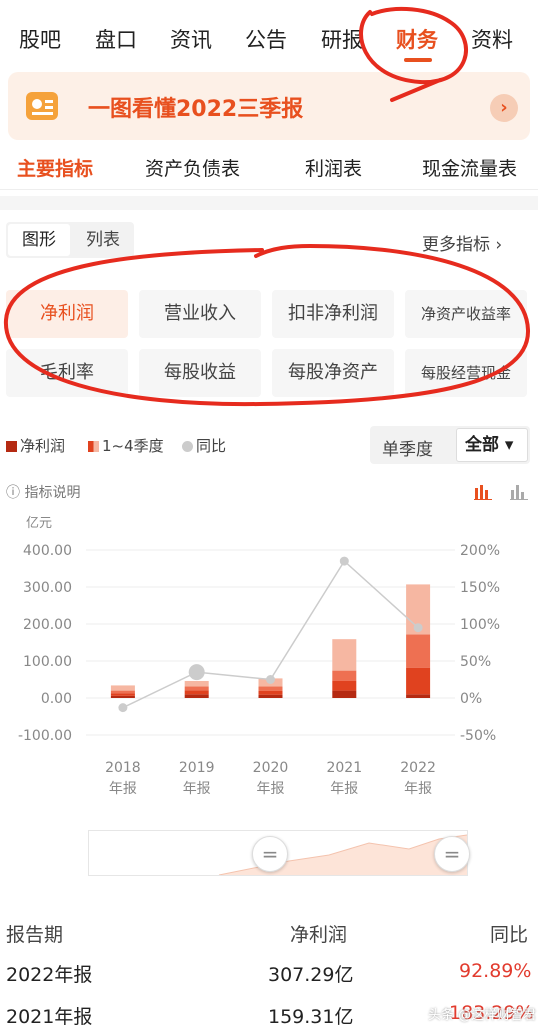 The width and height of the screenshot is (538, 1032). I want to click on metric-gross-margin: 毛利率, so click(67, 373).